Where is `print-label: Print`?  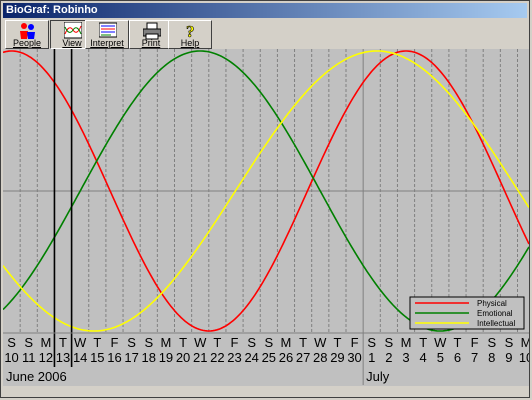
print-label: Print is located at coordinates (151, 43).